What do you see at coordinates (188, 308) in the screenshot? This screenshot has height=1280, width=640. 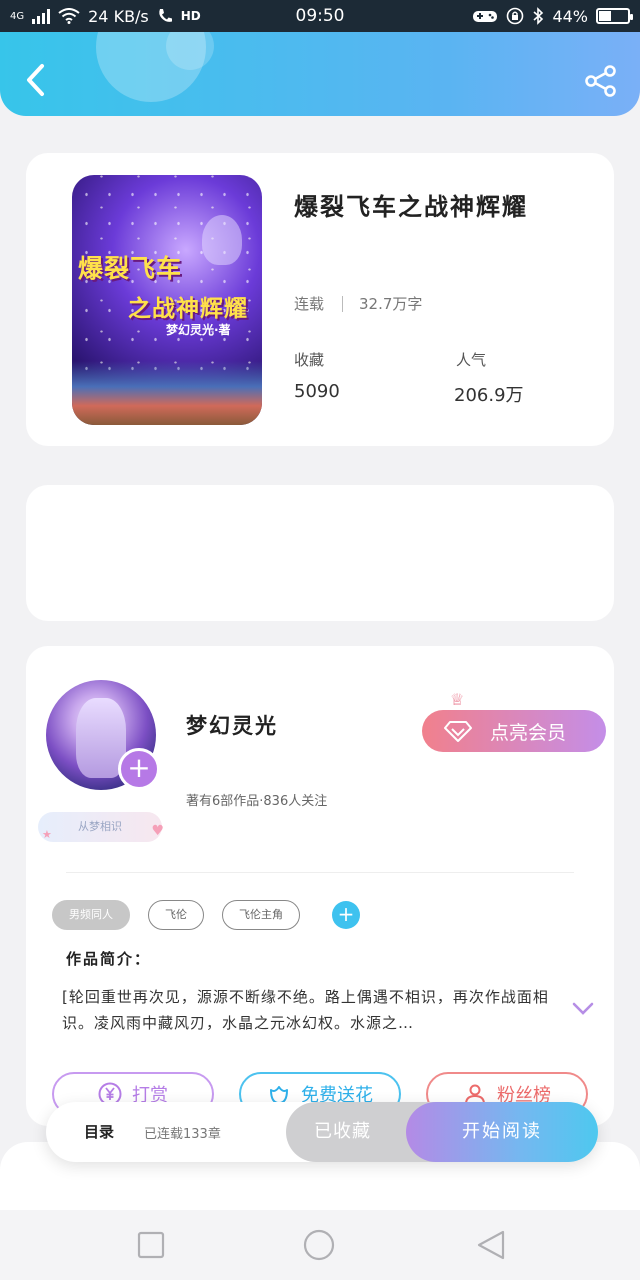 I see `cover-title-line2: 之战神辉耀` at bounding box center [188, 308].